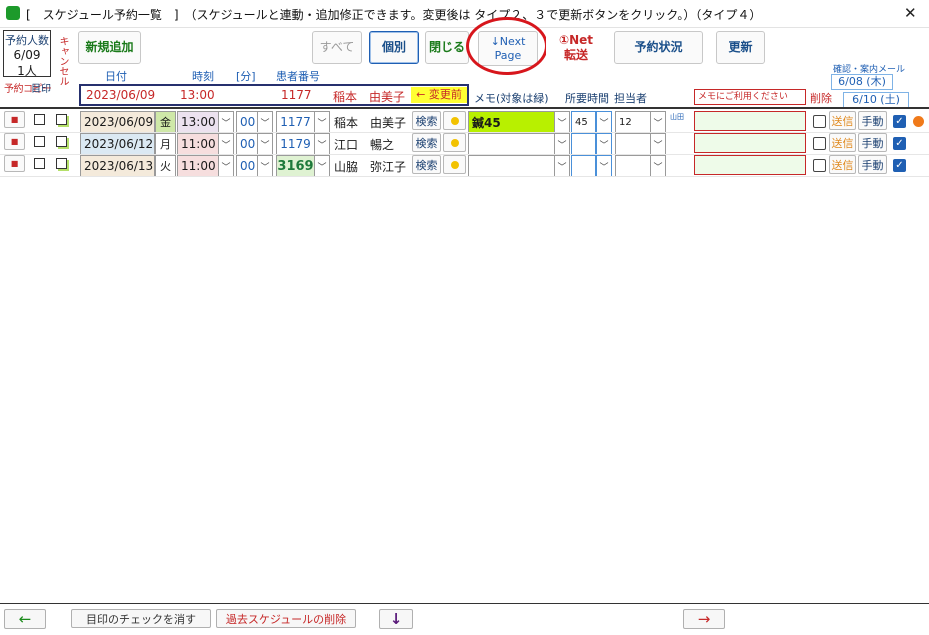 The width and height of the screenshot is (929, 635). What do you see at coordinates (337, 47) in the screenshot?
I see `show-all-button: すべて` at bounding box center [337, 47].